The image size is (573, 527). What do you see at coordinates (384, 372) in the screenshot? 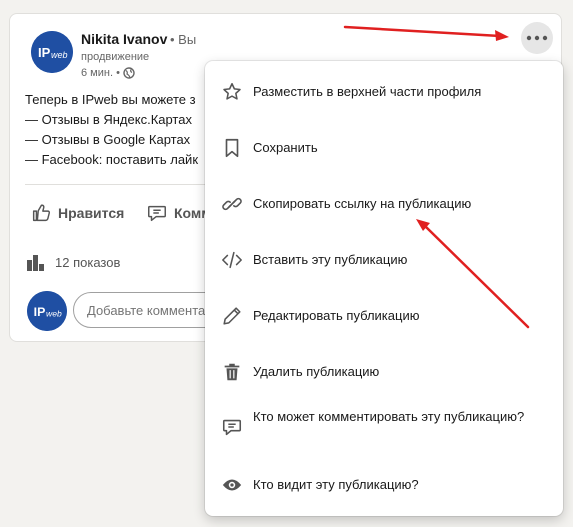
I see `menu-item-delete: Удалить публикацию` at bounding box center [384, 372].